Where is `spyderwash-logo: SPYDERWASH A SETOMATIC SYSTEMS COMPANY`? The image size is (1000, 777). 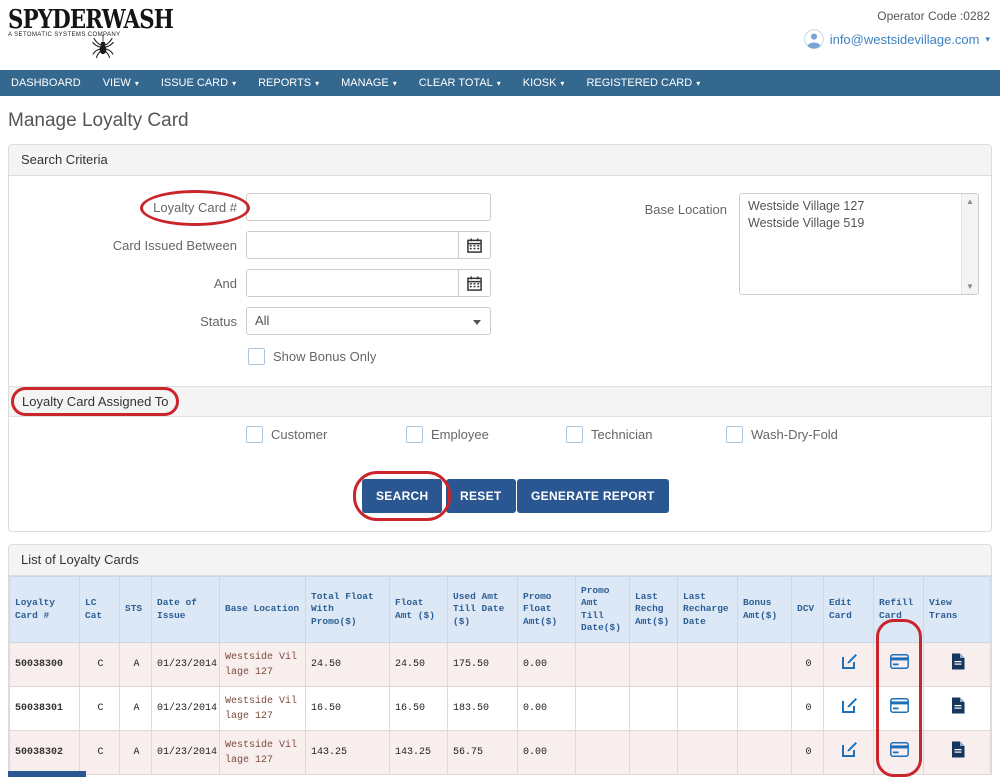
spyderwash-logo: SPYDERWASH A SETOMATIC SYSTEMS COMPANY is located at coordinates (93, 32).